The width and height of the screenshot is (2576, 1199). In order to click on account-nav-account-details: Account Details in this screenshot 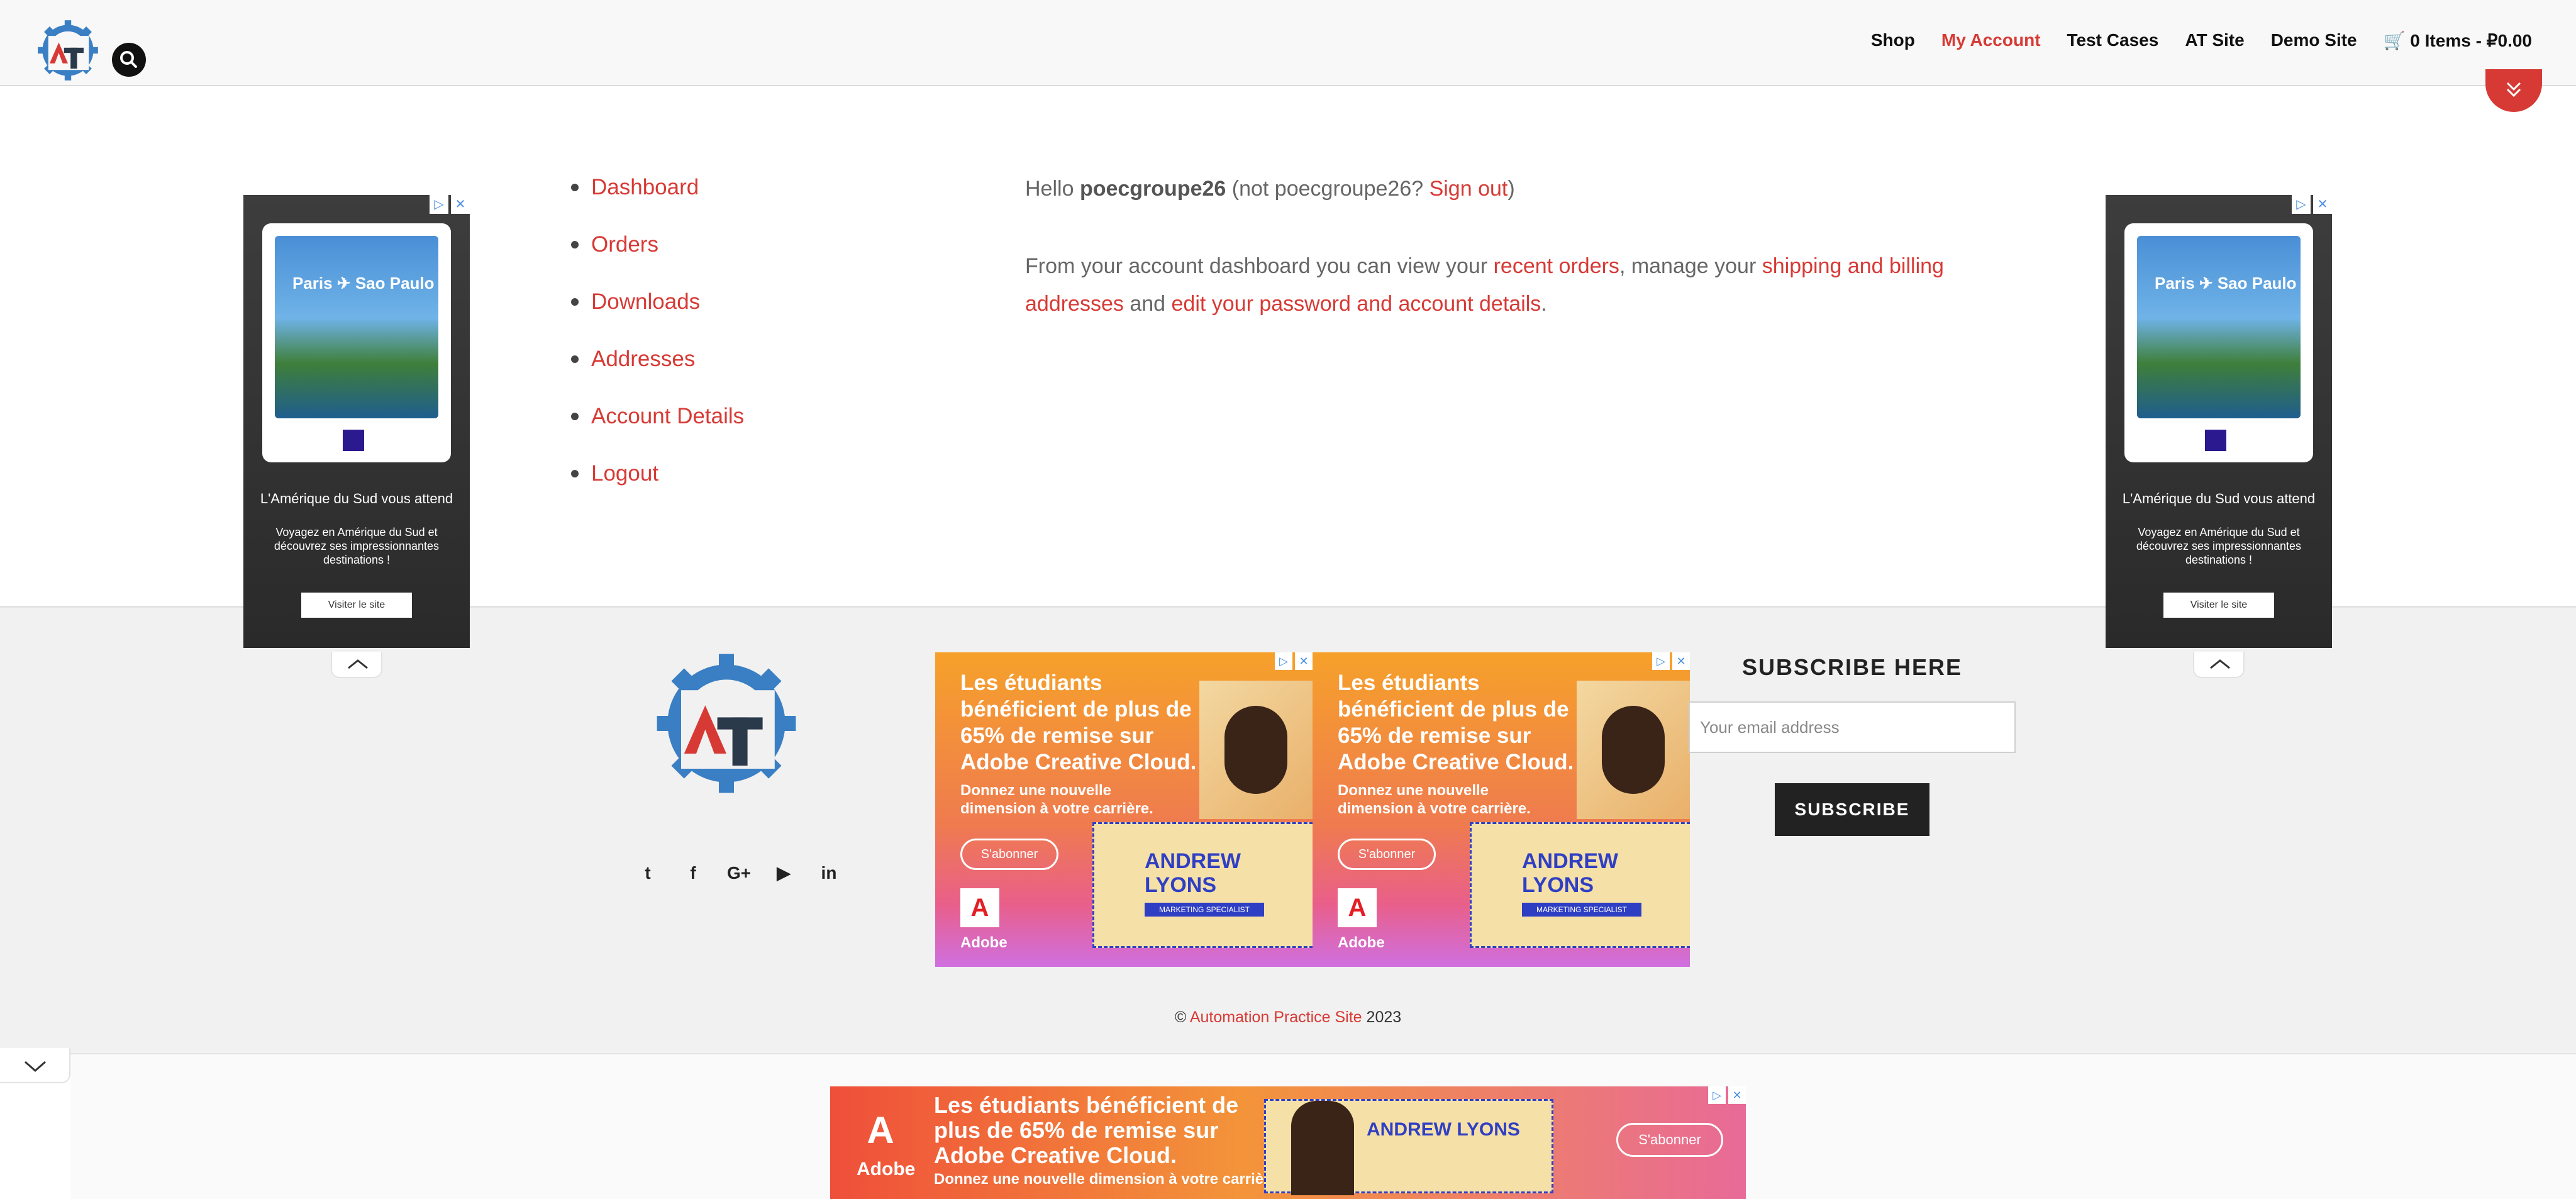, I will do `click(655, 427)`.